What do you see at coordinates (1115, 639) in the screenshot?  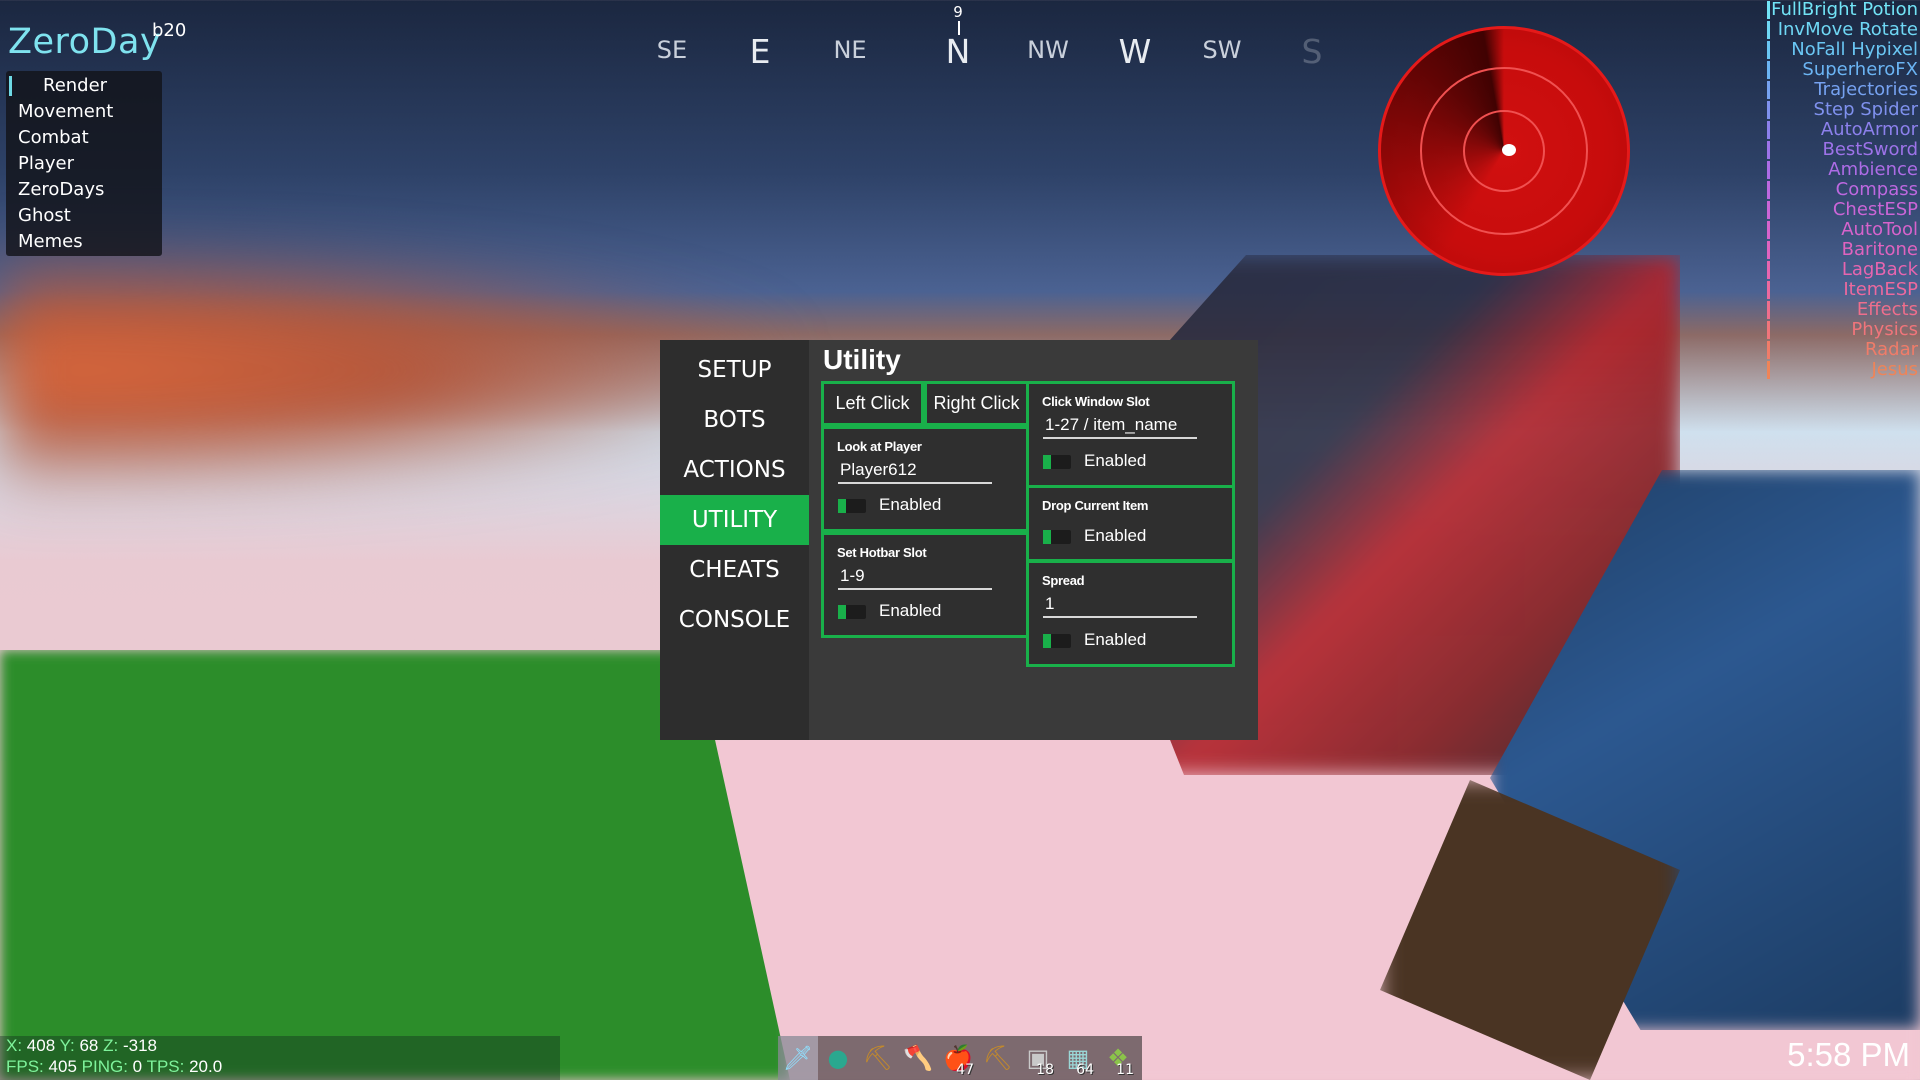 I see `spread-toggle-label: Enabled` at bounding box center [1115, 639].